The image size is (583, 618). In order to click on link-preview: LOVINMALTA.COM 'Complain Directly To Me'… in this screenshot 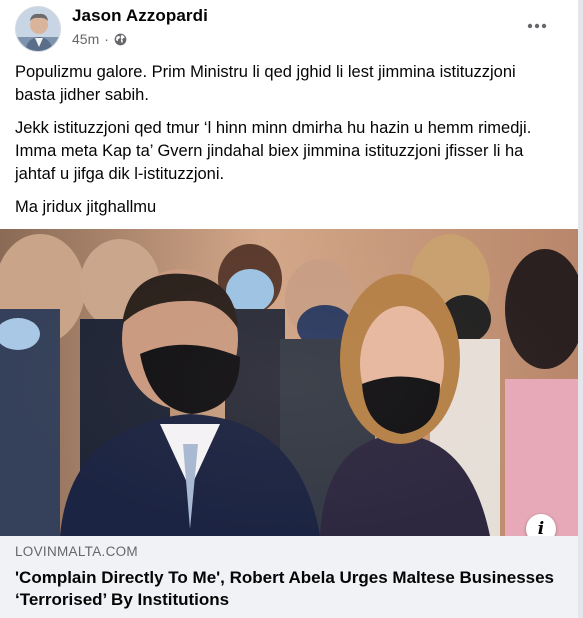, I will do `click(291, 577)`.